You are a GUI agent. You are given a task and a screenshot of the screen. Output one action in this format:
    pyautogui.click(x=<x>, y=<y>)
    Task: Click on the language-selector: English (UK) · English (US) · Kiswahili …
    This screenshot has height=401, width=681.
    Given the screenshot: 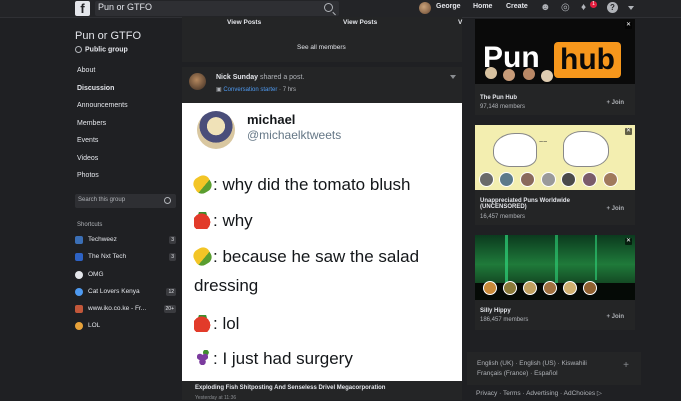 What is the action you would take?
    pyautogui.click(x=554, y=368)
    